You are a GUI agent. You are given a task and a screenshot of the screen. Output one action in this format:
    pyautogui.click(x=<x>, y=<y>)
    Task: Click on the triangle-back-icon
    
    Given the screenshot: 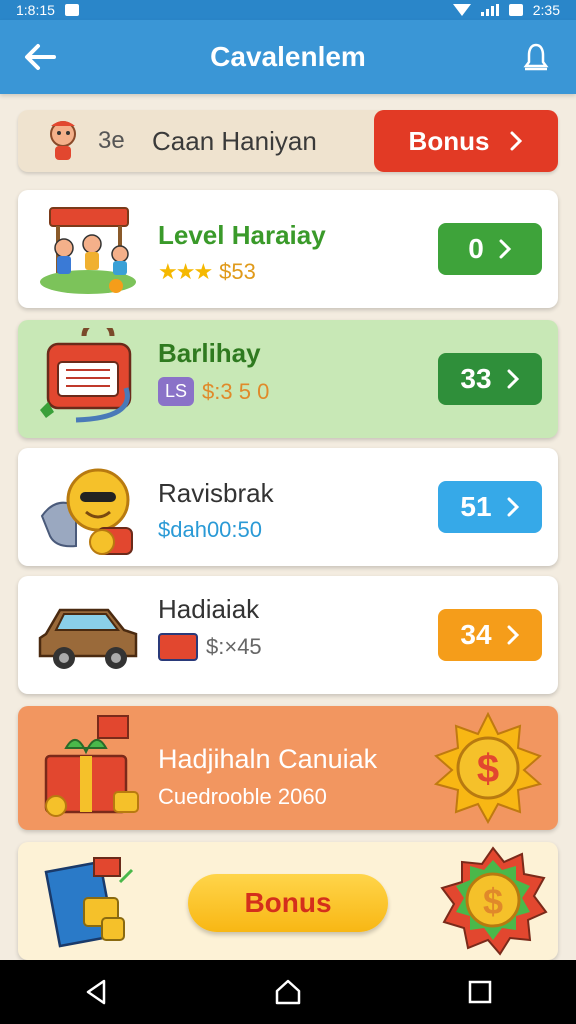 What is the action you would take?
    pyautogui.click(x=96, y=992)
    